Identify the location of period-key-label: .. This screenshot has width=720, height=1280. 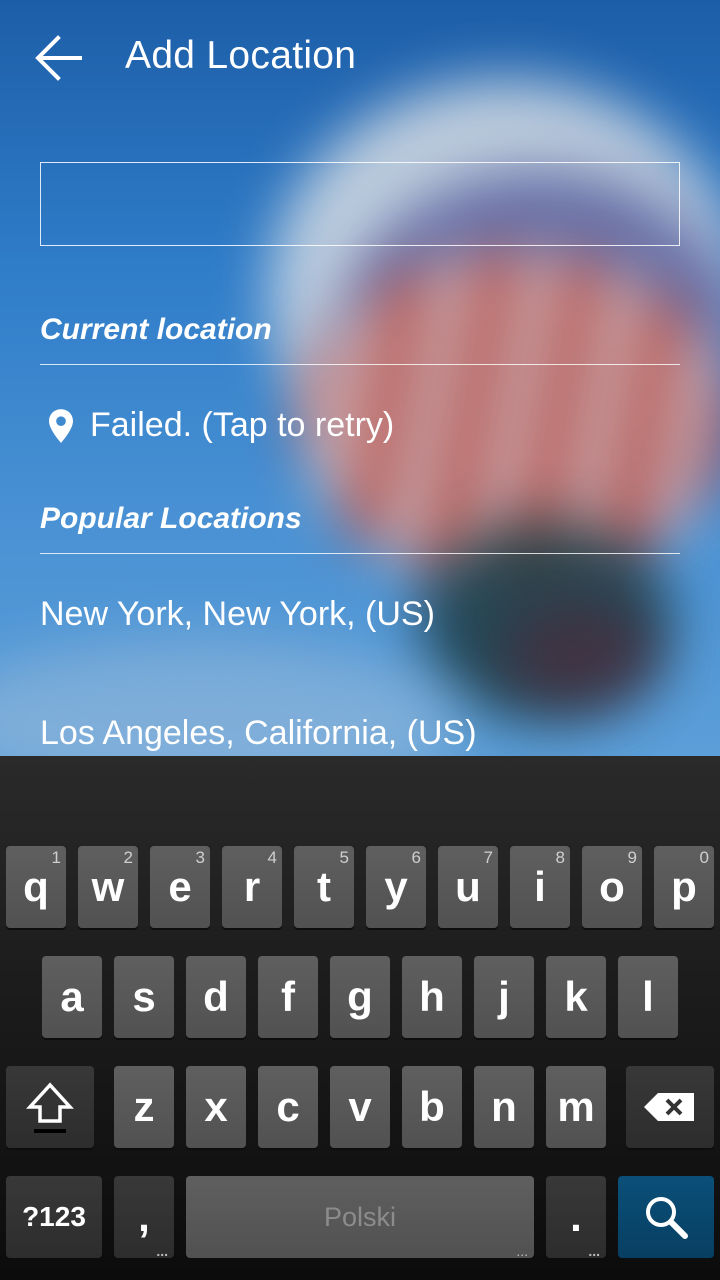
(576, 1216).